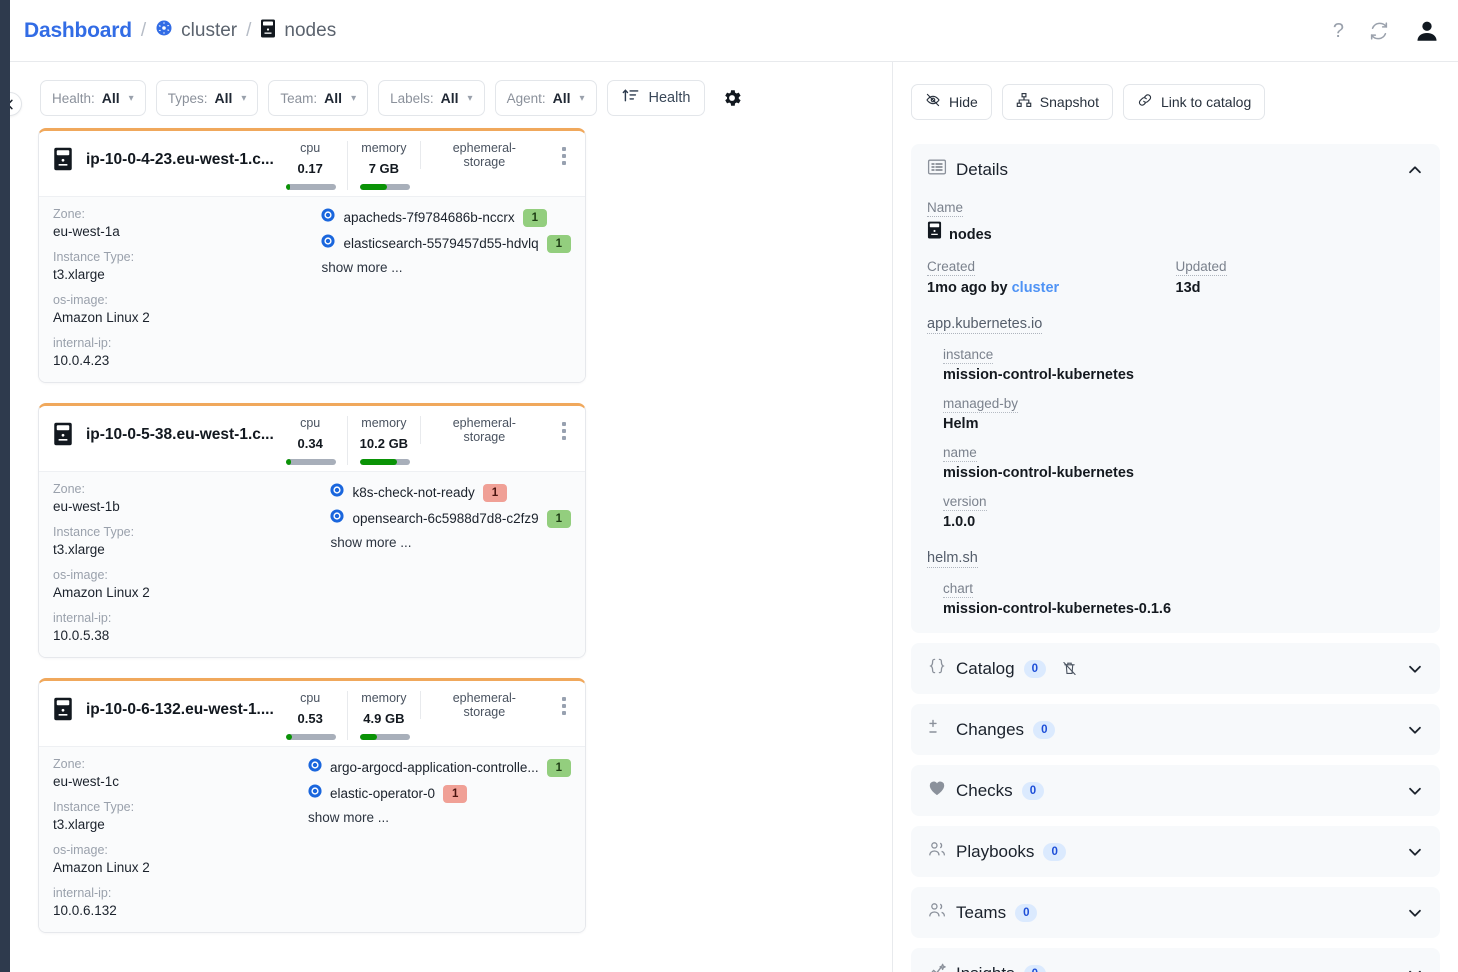 The height and width of the screenshot is (972, 1458). I want to click on metric-memory-value: 4.9 GB, so click(384, 718).